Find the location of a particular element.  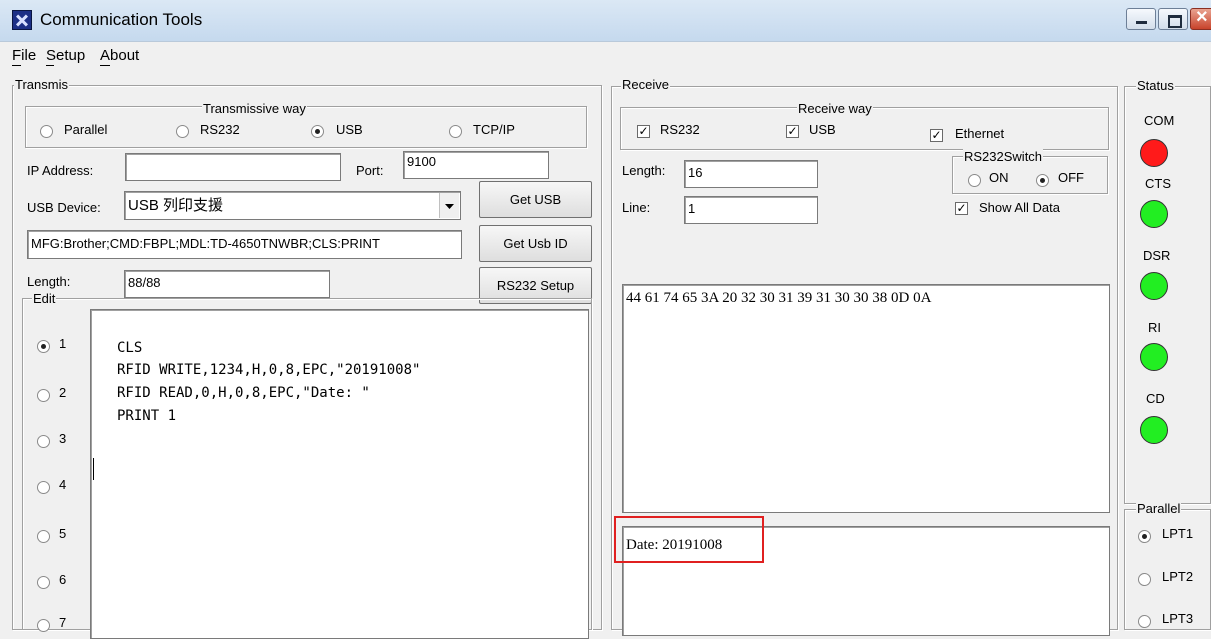

cts-label: CTS is located at coordinates (1158, 183).